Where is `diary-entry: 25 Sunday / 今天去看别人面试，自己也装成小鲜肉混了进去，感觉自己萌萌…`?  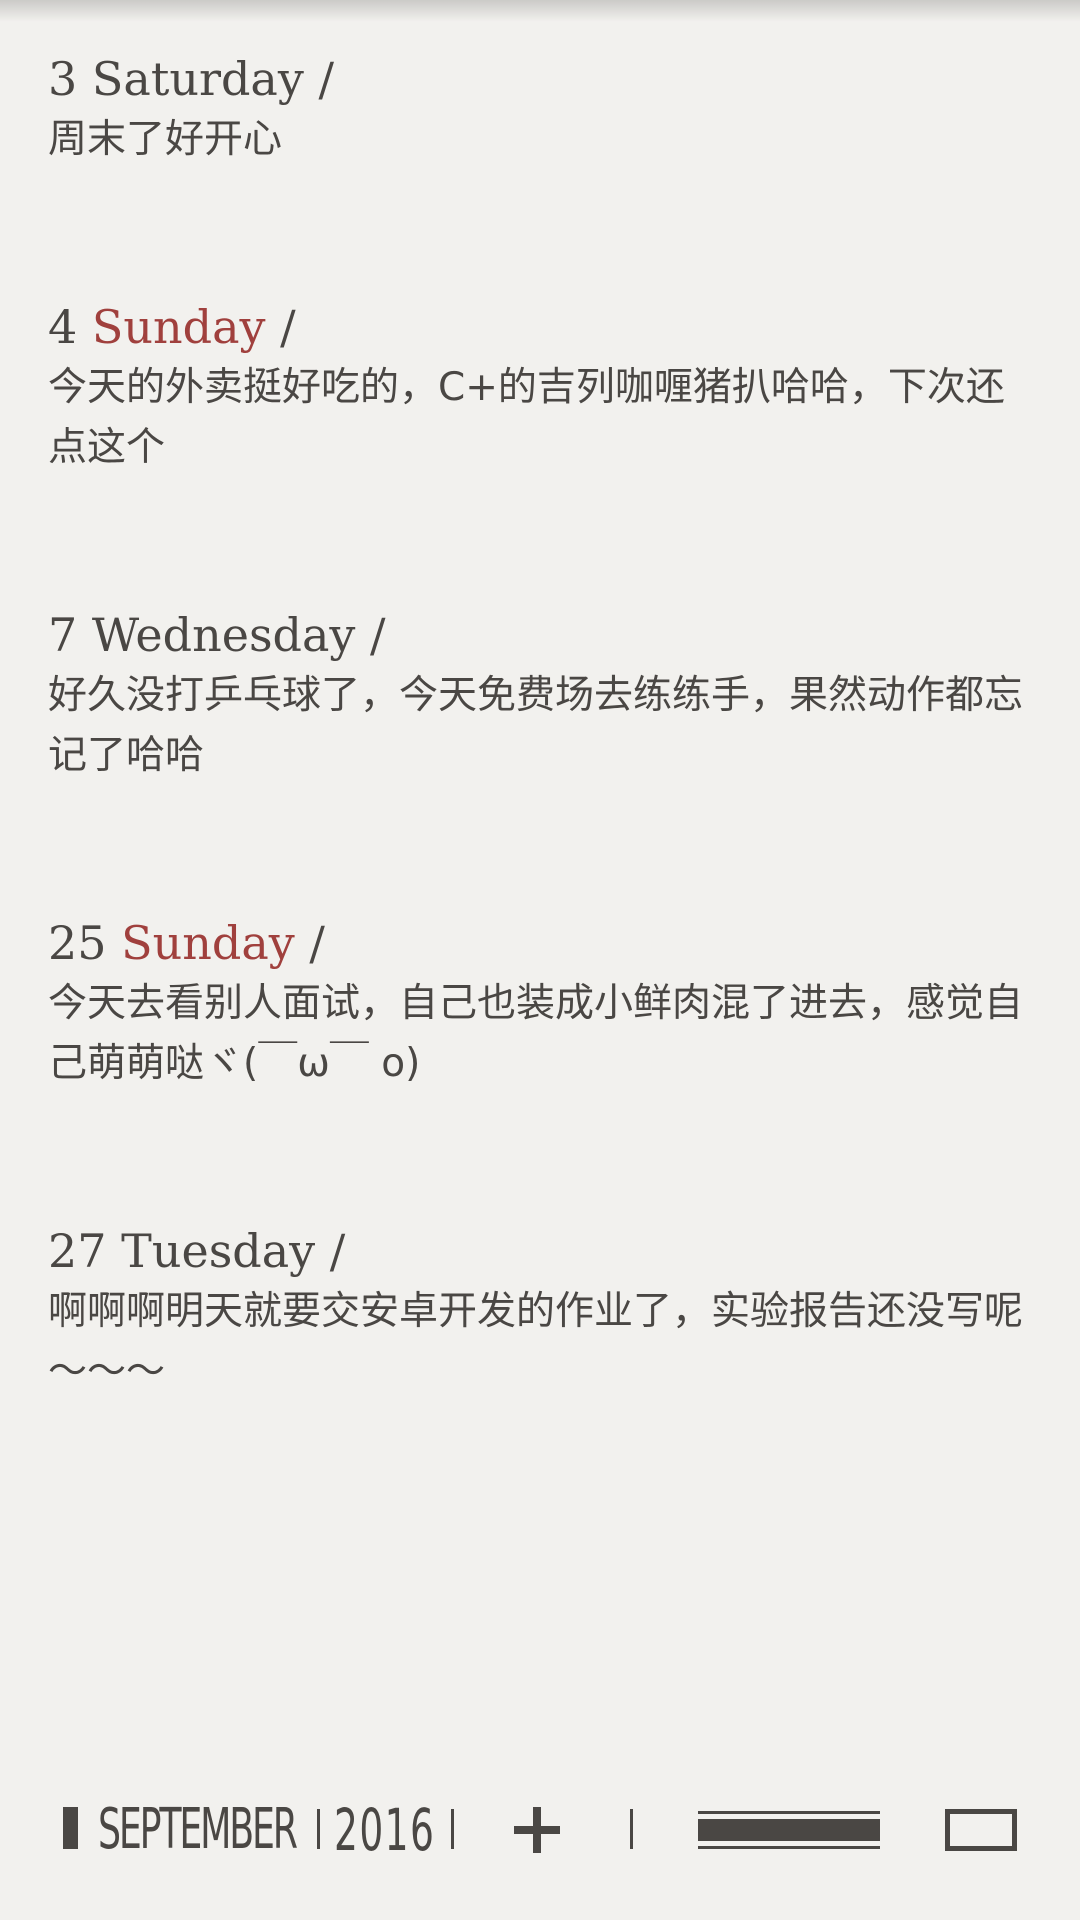 diary-entry: 25 Sunday / 今天去看别人面试，自己也装成小鲜肉混了进去，感觉自己萌萌… is located at coordinates (543, 1003).